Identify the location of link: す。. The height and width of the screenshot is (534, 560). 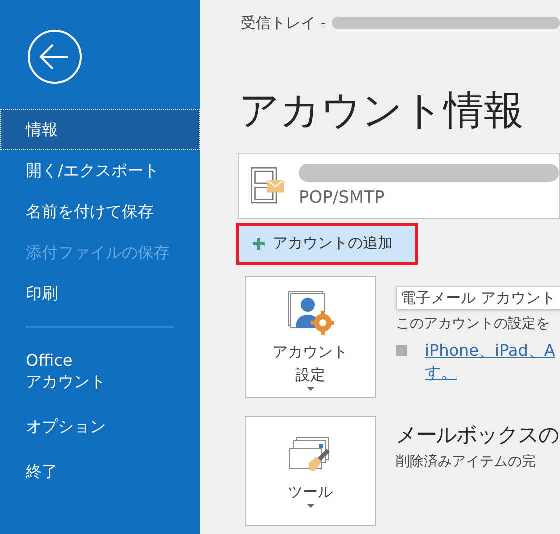
(490, 373).